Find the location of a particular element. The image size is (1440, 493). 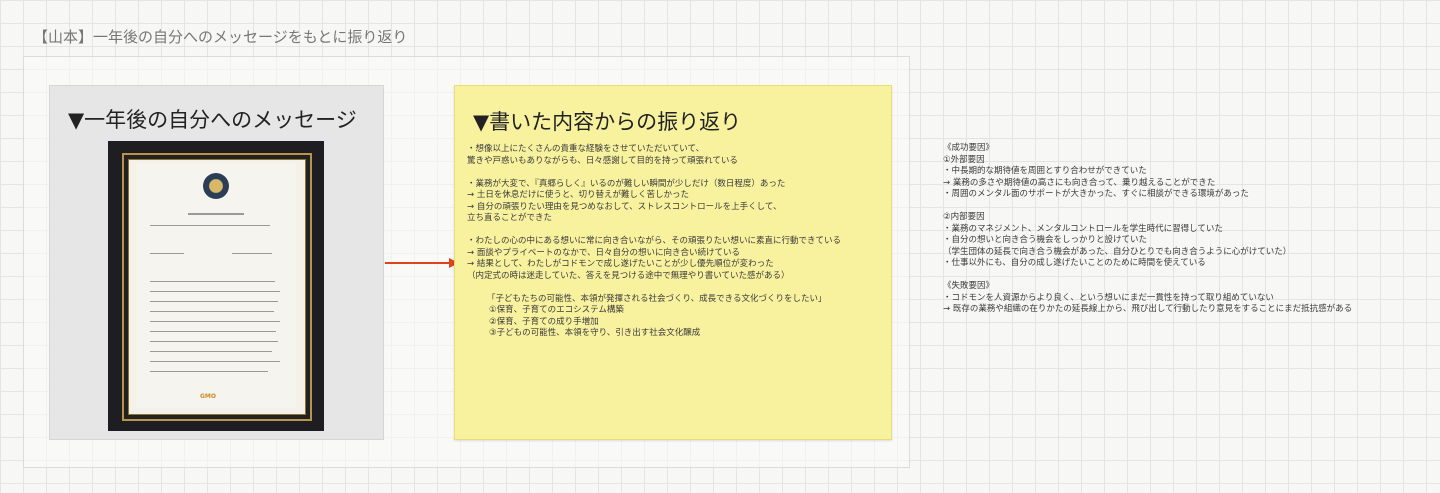

notes-line: ・コドモンを人資源からより良く、という想いにまだ一貫性を持って取り組めていない is located at coordinates (1108, 297).